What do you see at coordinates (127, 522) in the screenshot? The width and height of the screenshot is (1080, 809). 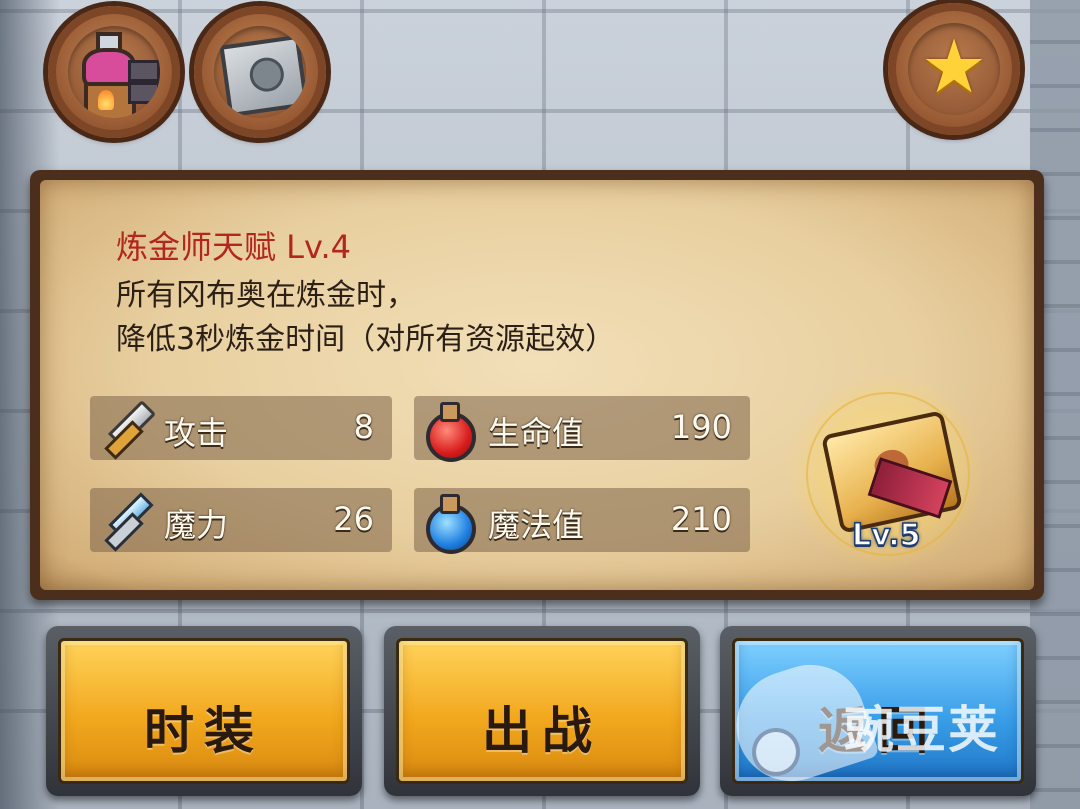 I see `magic-sword-icon` at bounding box center [127, 522].